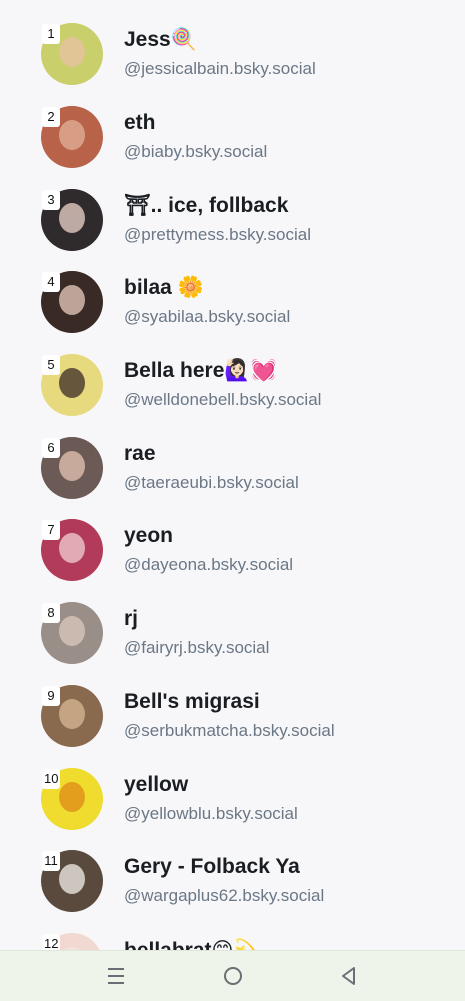 This screenshot has width=465, height=1001. Describe the element at coordinates (149, 535) in the screenshot. I see `display-name: yeon` at that location.